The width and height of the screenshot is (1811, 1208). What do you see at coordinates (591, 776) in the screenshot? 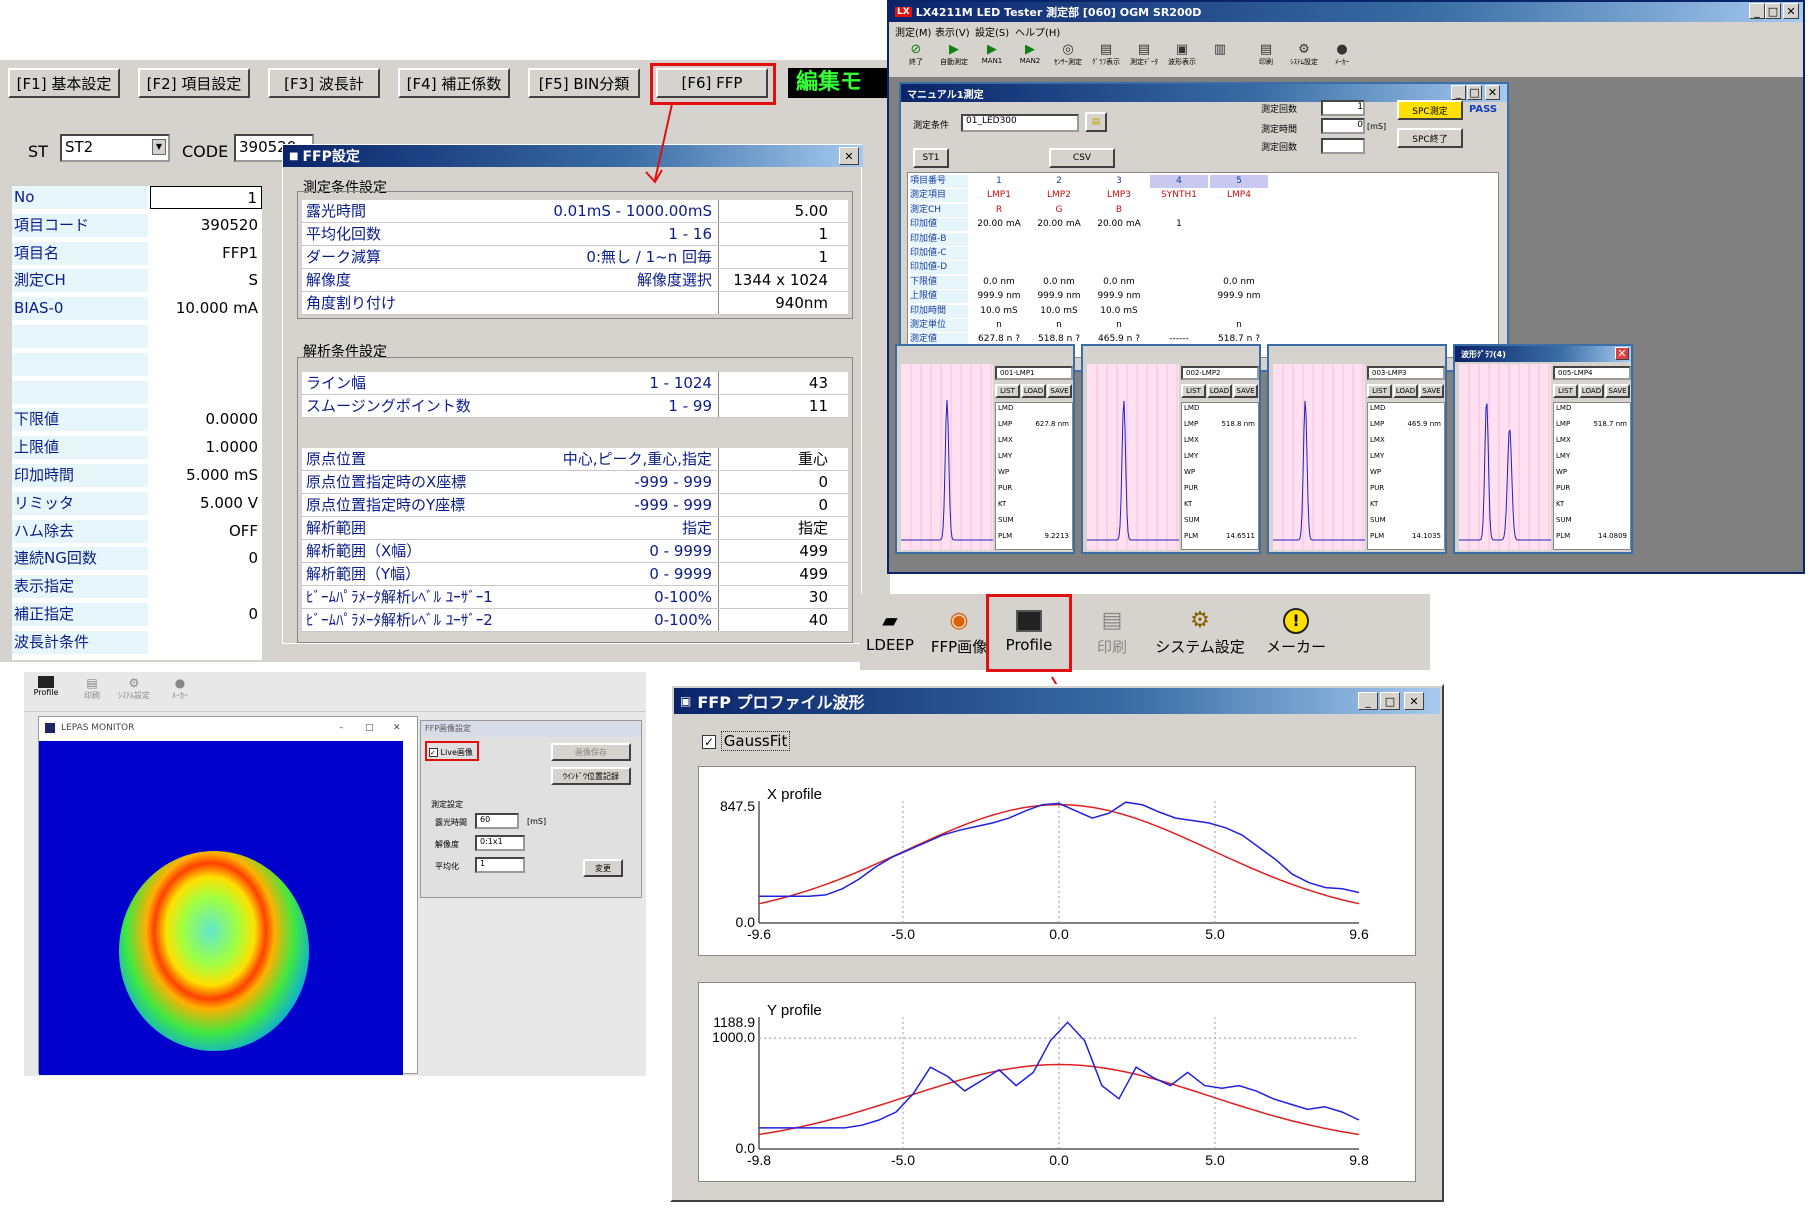
I see `save-window-pos-button: ｳｲﾝﾄﾞｳ位置記録` at bounding box center [591, 776].